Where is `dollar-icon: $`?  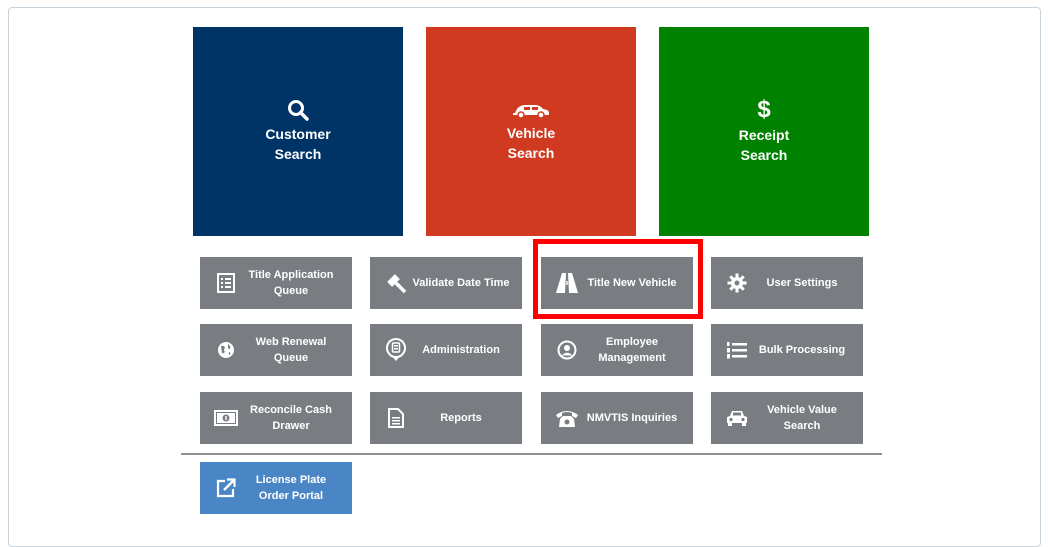
dollar-icon: $ is located at coordinates (764, 109).